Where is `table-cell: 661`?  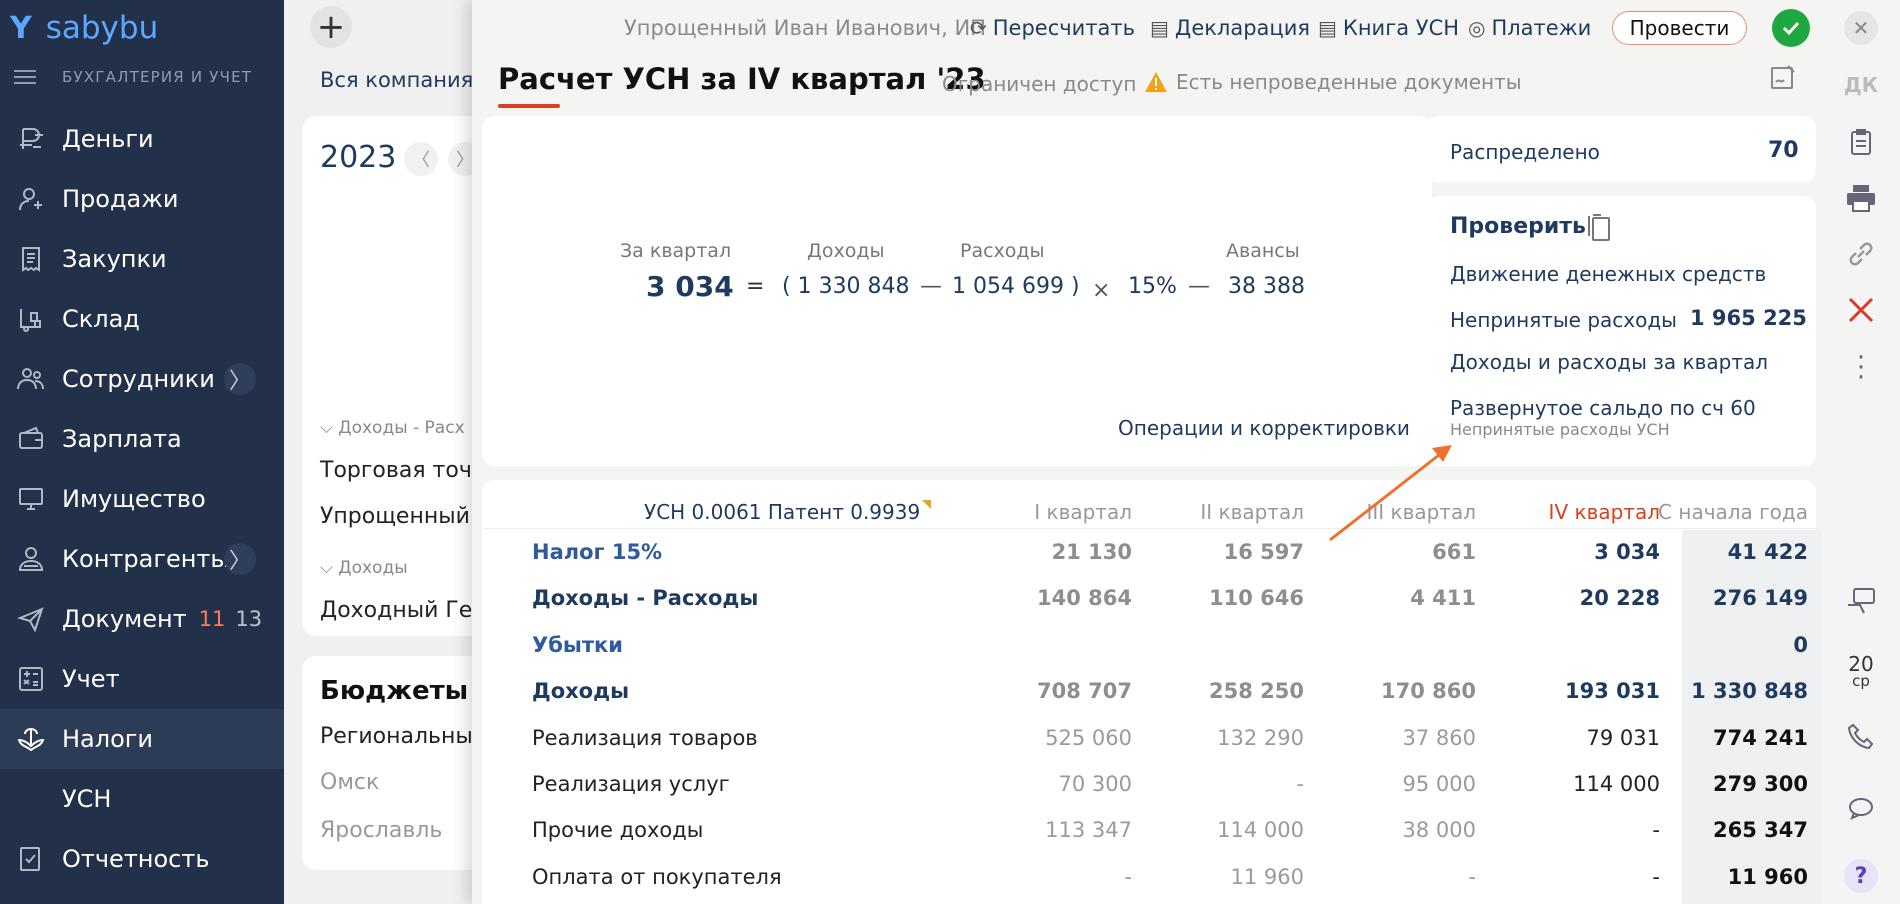 table-cell: 661 is located at coordinates (1454, 552).